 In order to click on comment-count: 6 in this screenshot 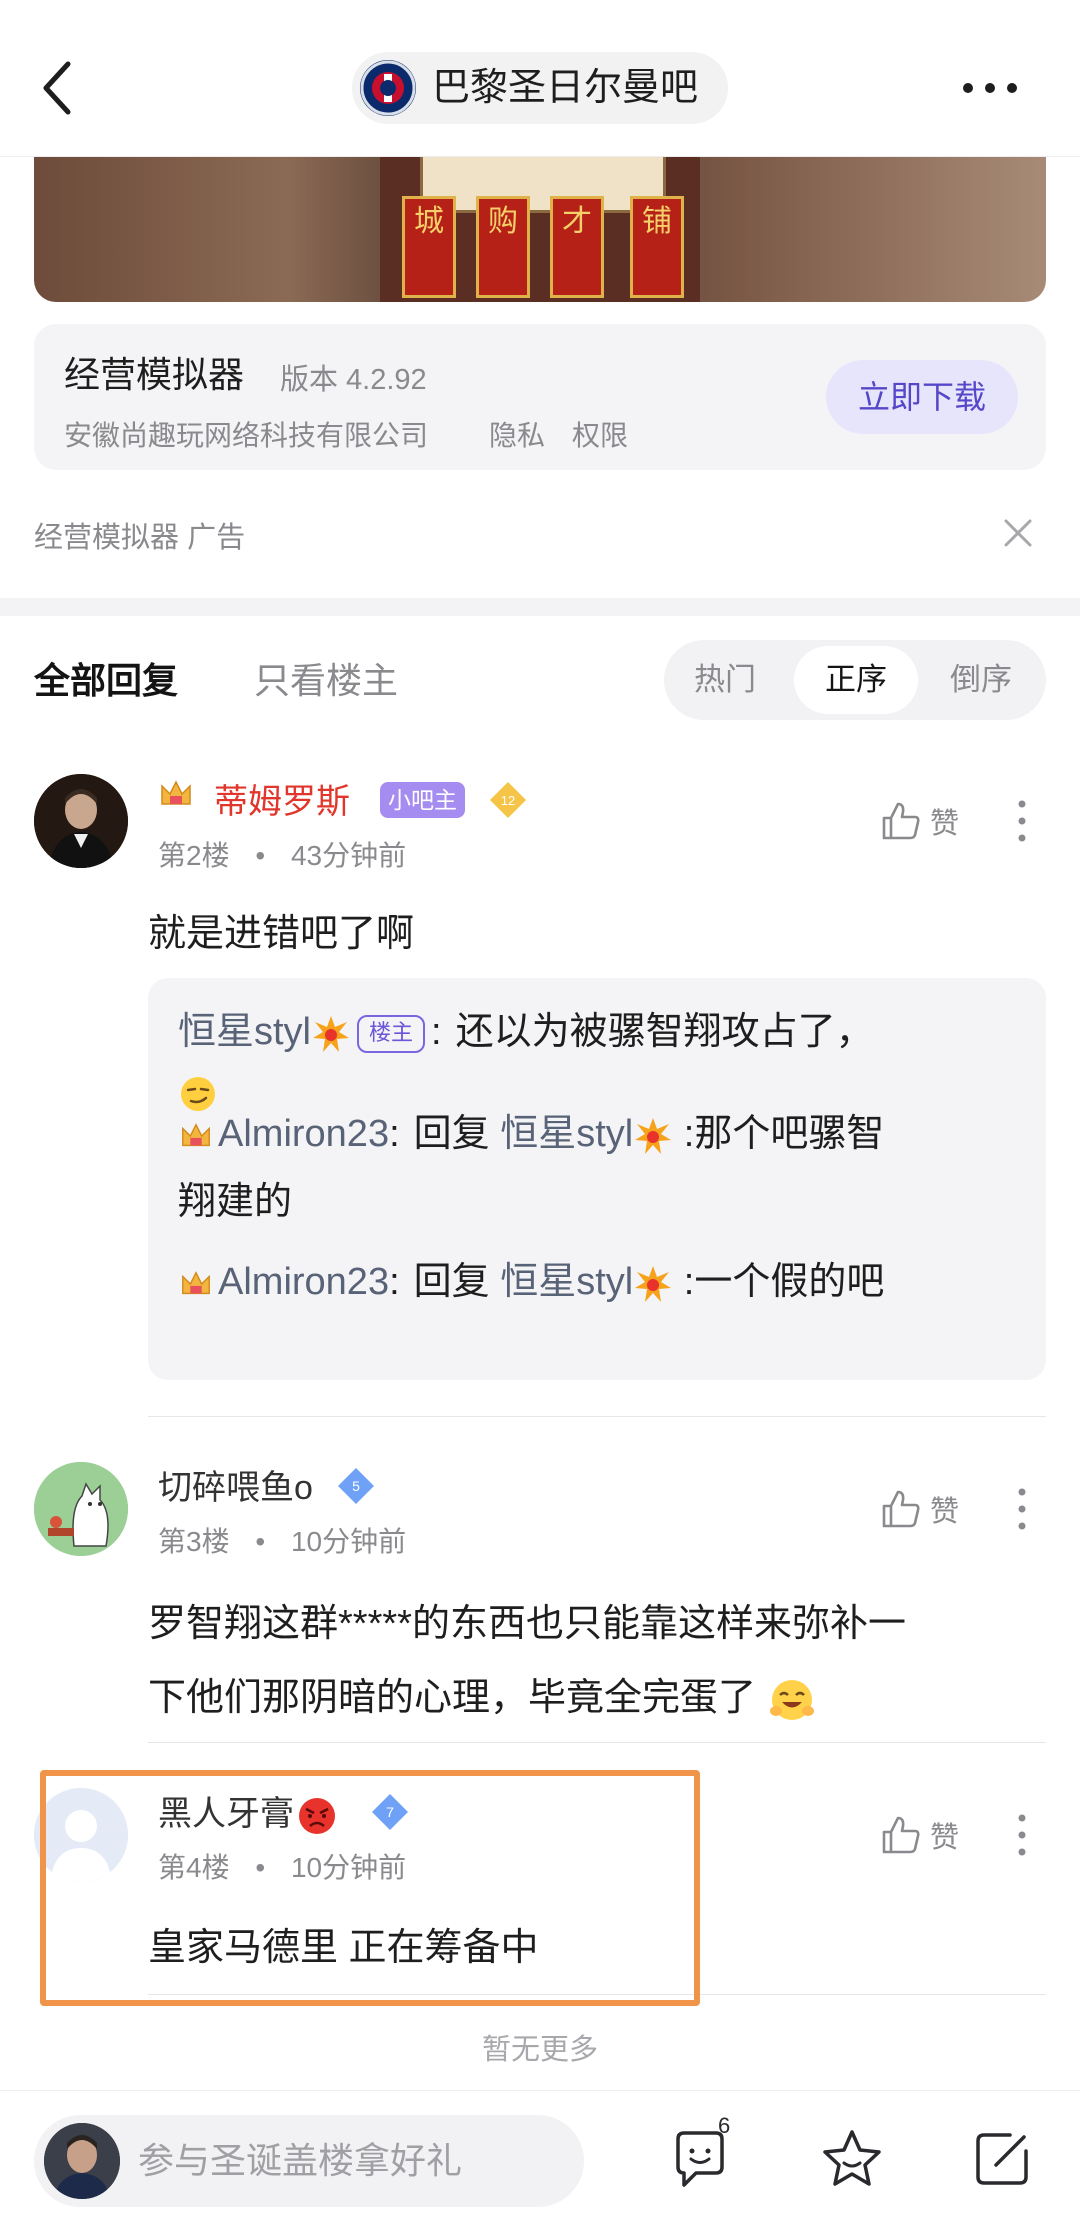, I will do `click(724, 2125)`.